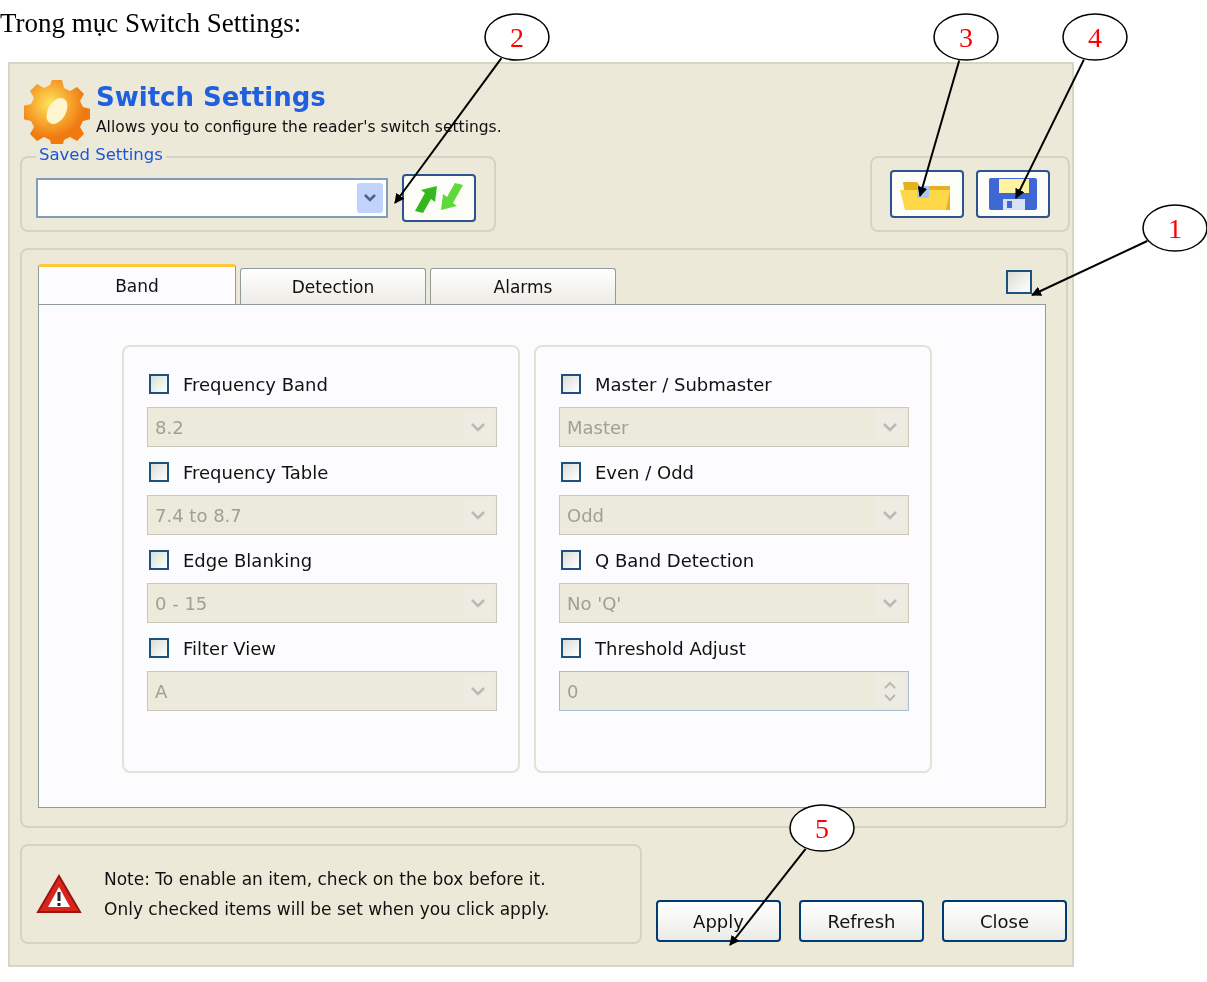 The width and height of the screenshot is (1207, 982). Describe the element at coordinates (327, 909) in the screenshot. I see `note-text: Only checked items will be set when you click apply.` at that location.